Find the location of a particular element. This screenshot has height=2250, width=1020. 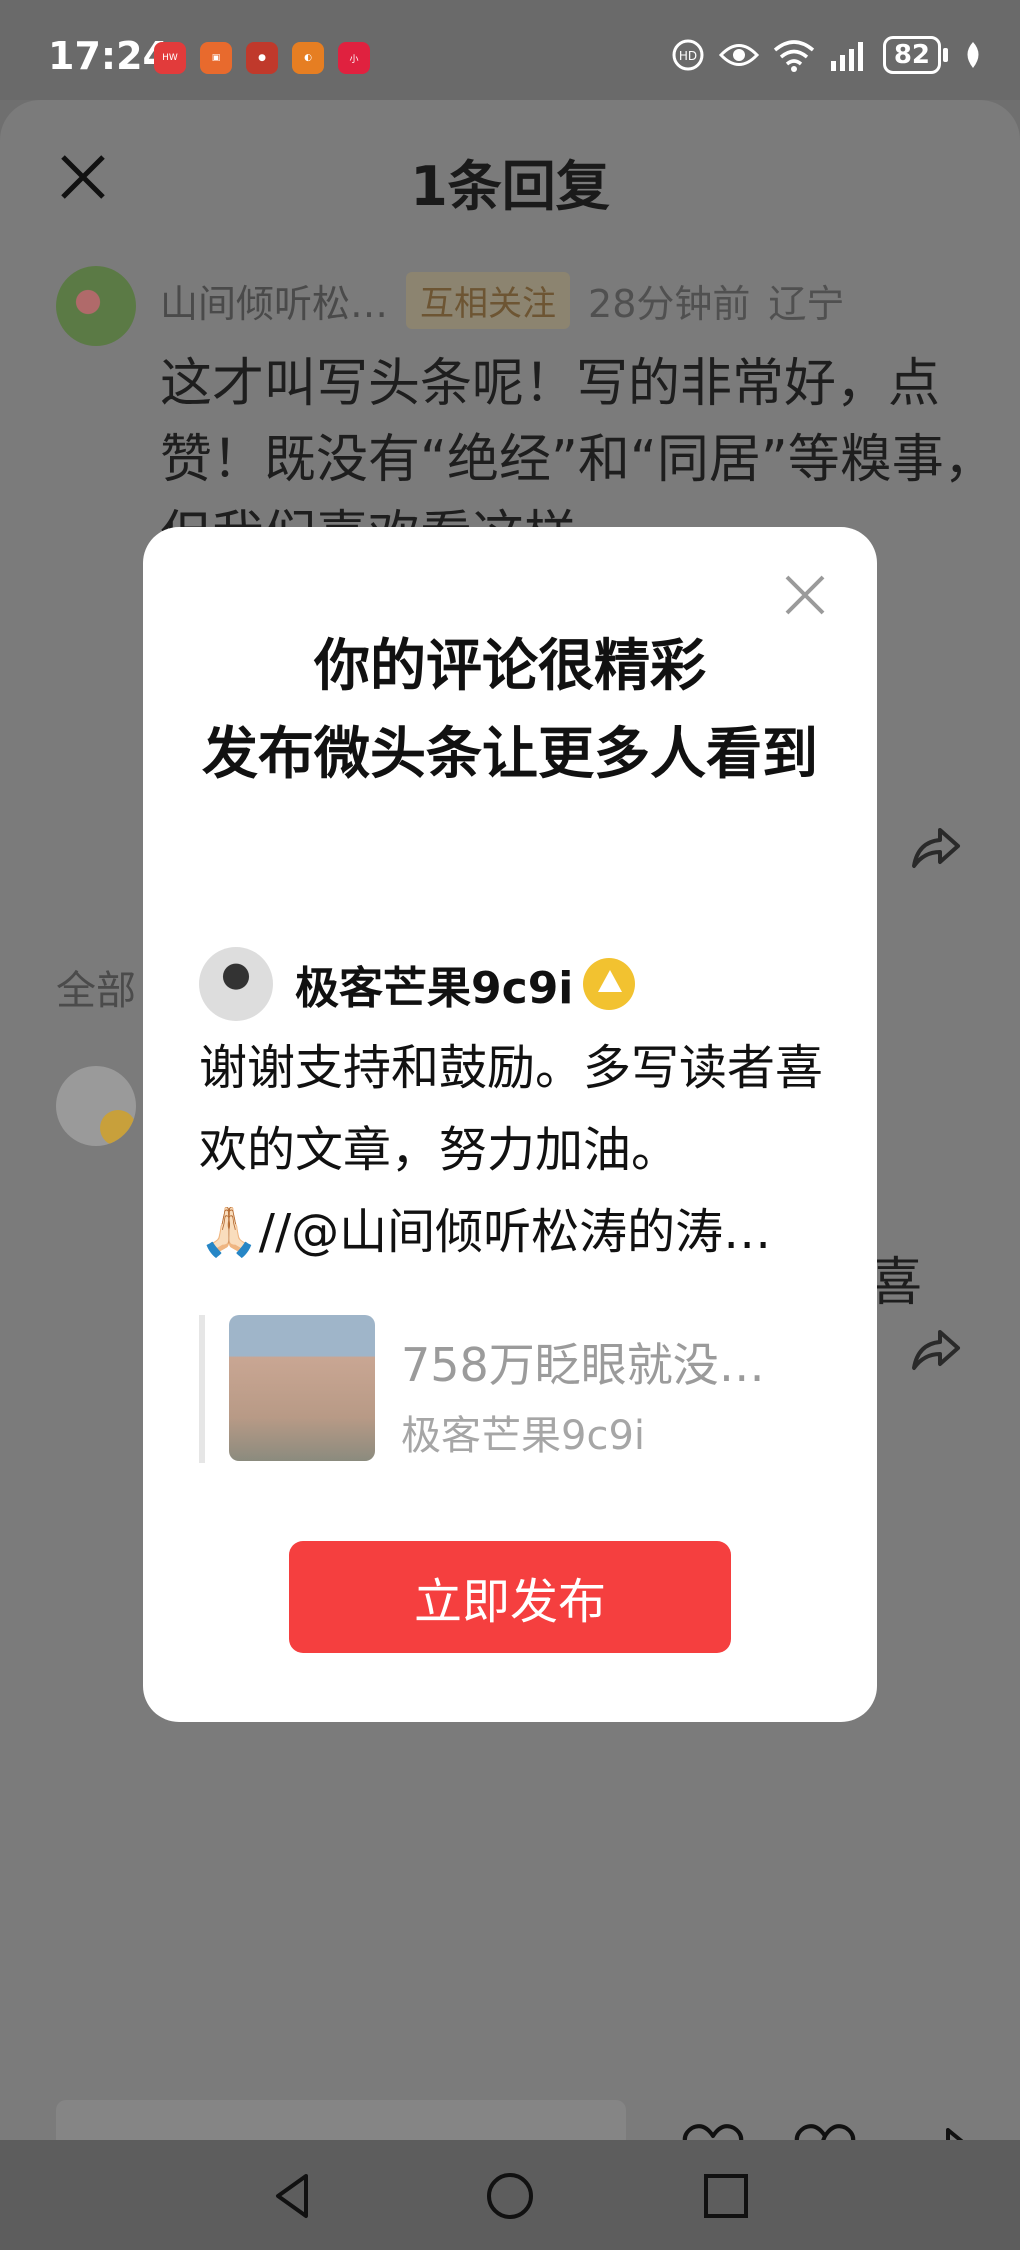

dialog-title-line-2: 发布微头条让更多人看到 is located at coordinates (510, 754).